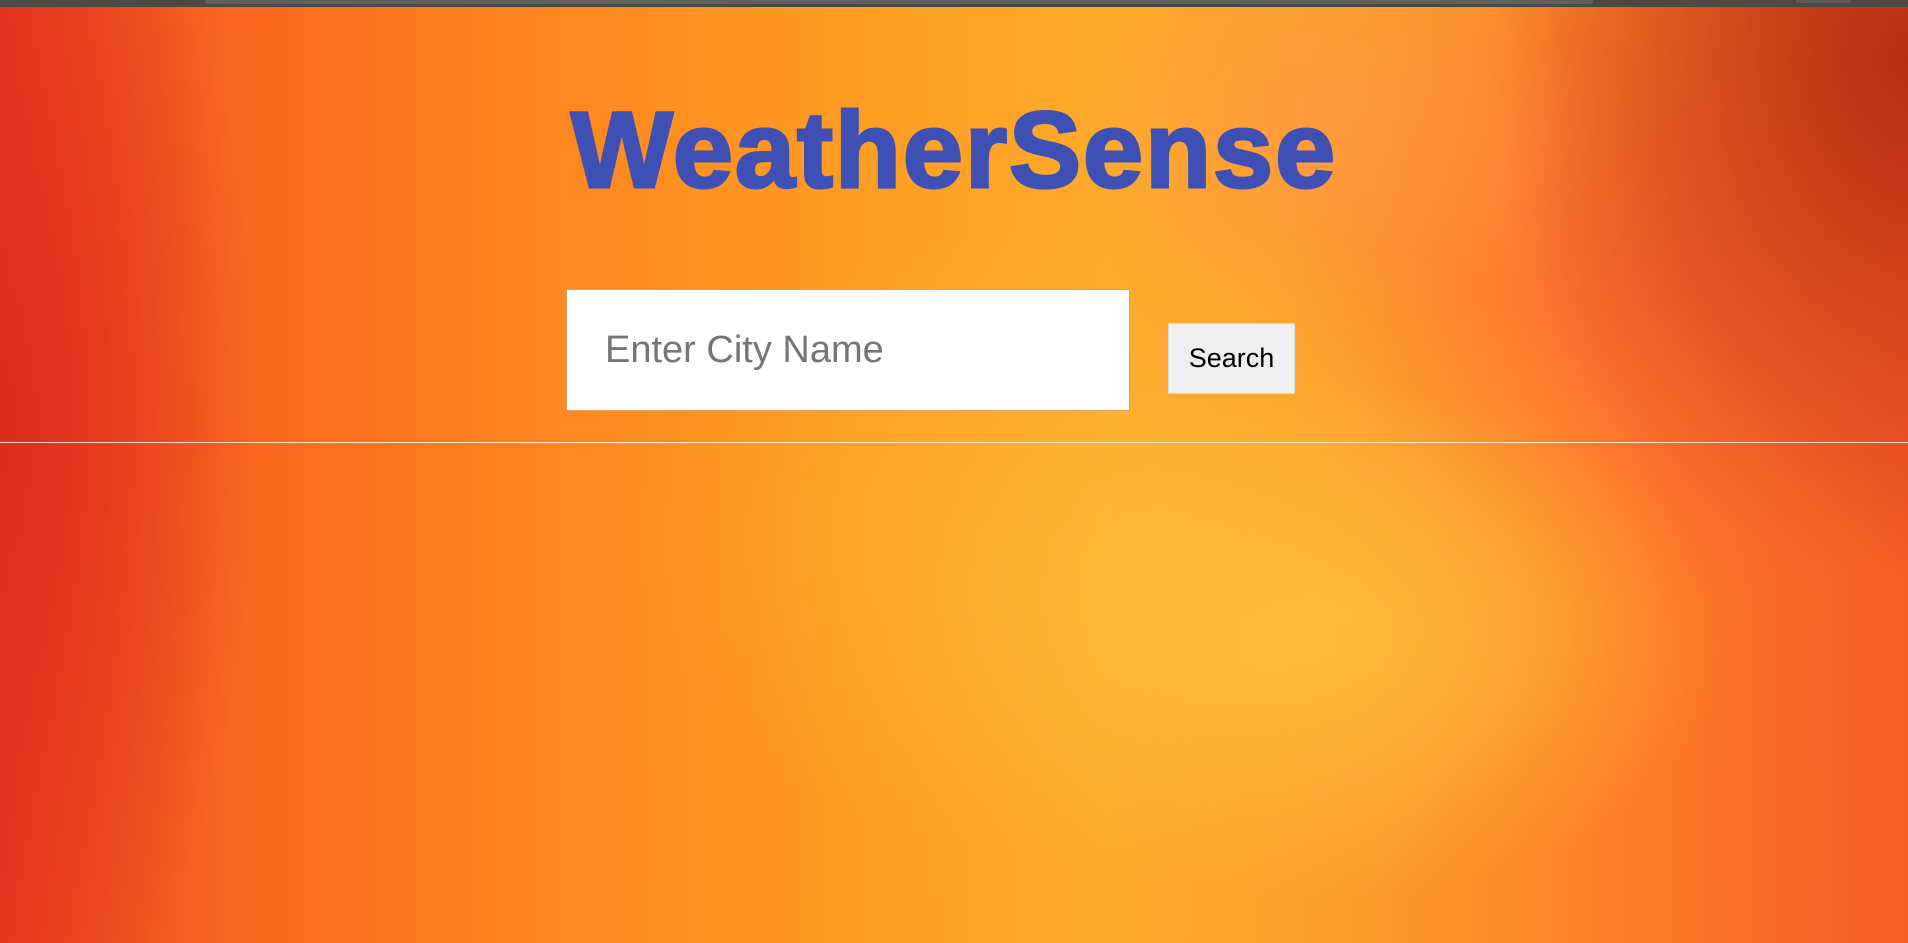  Describe the element at coordinates (1231, 358) in the screenshot. I see `search-button: Search` at that location.